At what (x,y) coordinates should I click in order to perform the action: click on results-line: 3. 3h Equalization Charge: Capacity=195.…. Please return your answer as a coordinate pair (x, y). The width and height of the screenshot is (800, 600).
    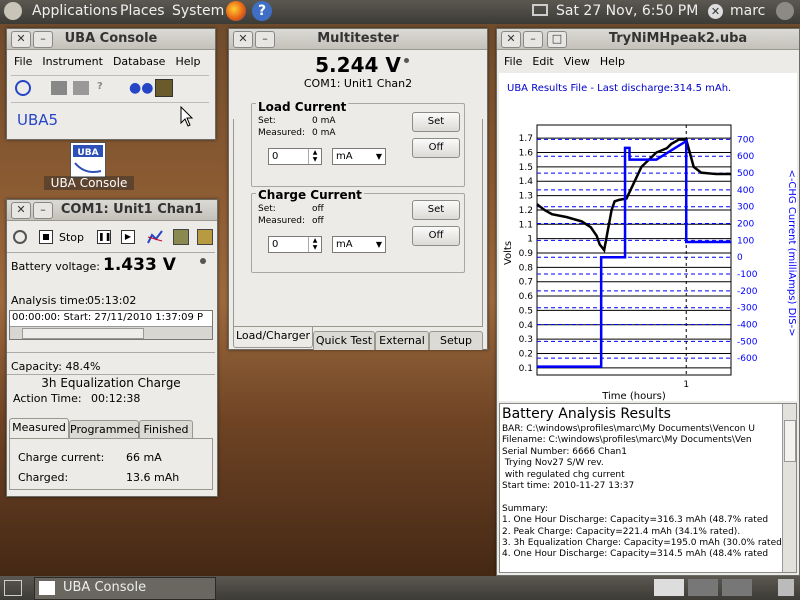
    Looking at the image, I should click on (642, 543).